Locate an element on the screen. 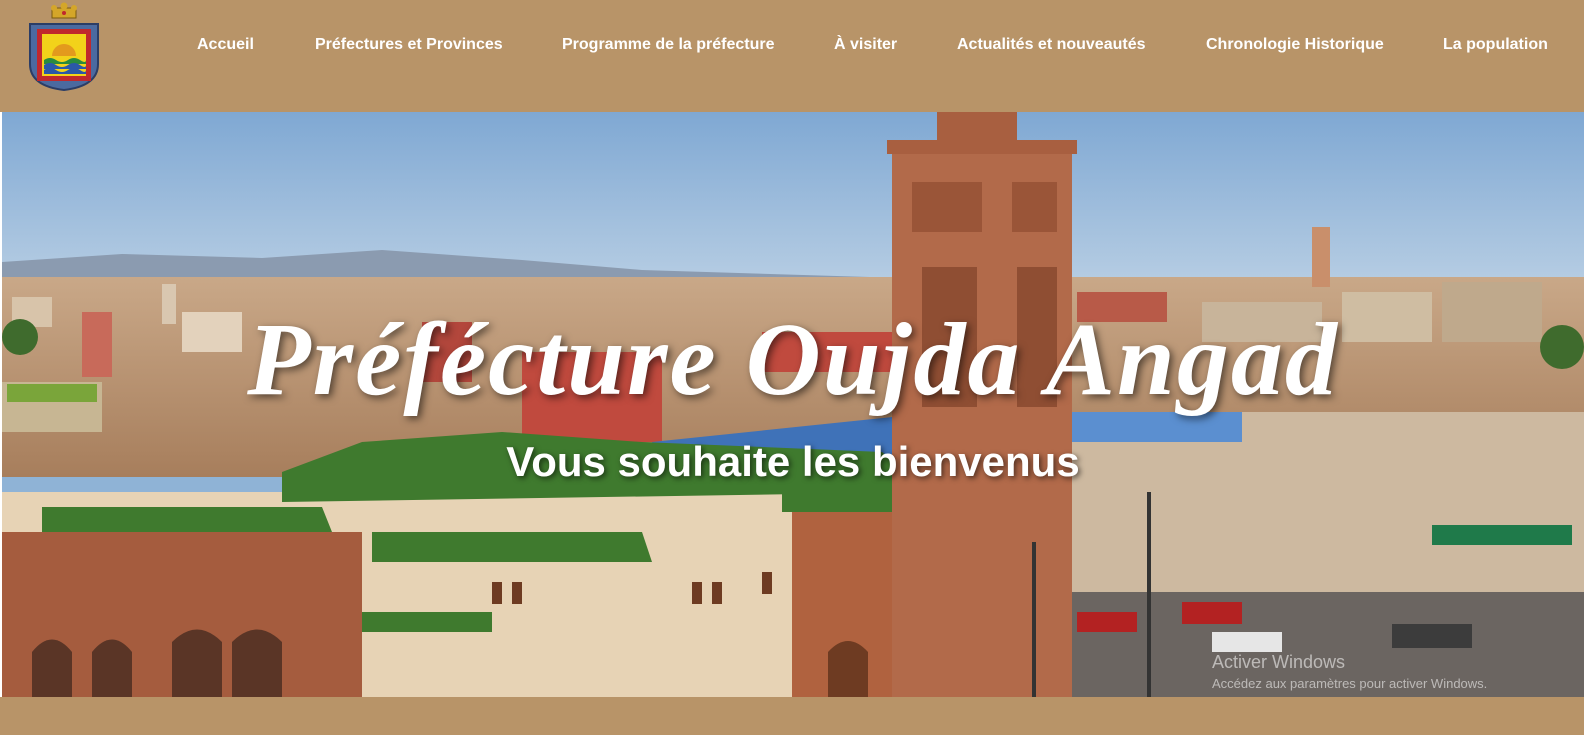 The height and width of the screenshot is (735, 1584). nav-item-accueil: Accueil is located at coordinates (225, 45).